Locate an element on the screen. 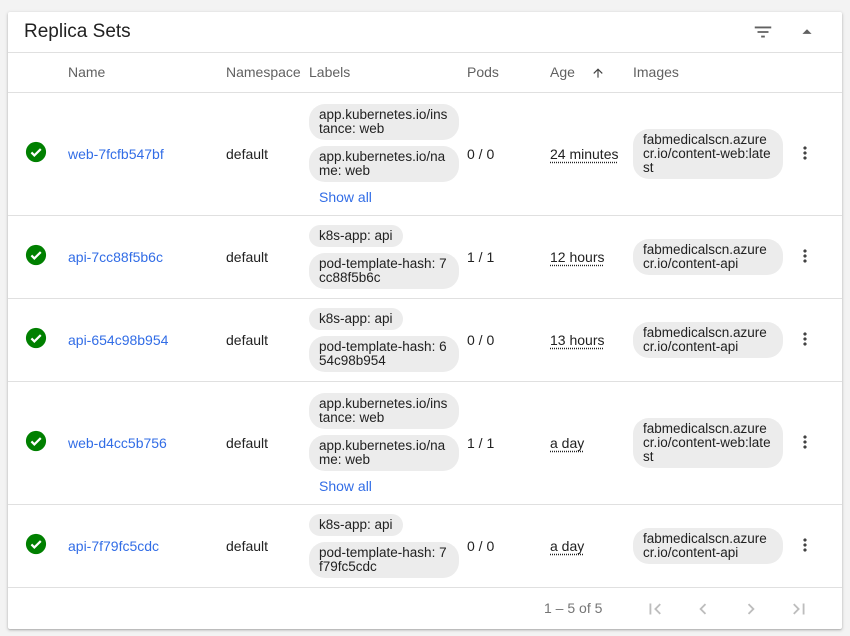 Image resolution: width=850 pixels, height=636 pixels. replicaset-name-link: web-d4cc5b756 is located at coordinates (117, 443).